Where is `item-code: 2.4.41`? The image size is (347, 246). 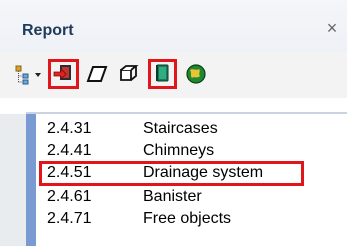 item-code: 2.4.41 is located at coordinates (69, 150).